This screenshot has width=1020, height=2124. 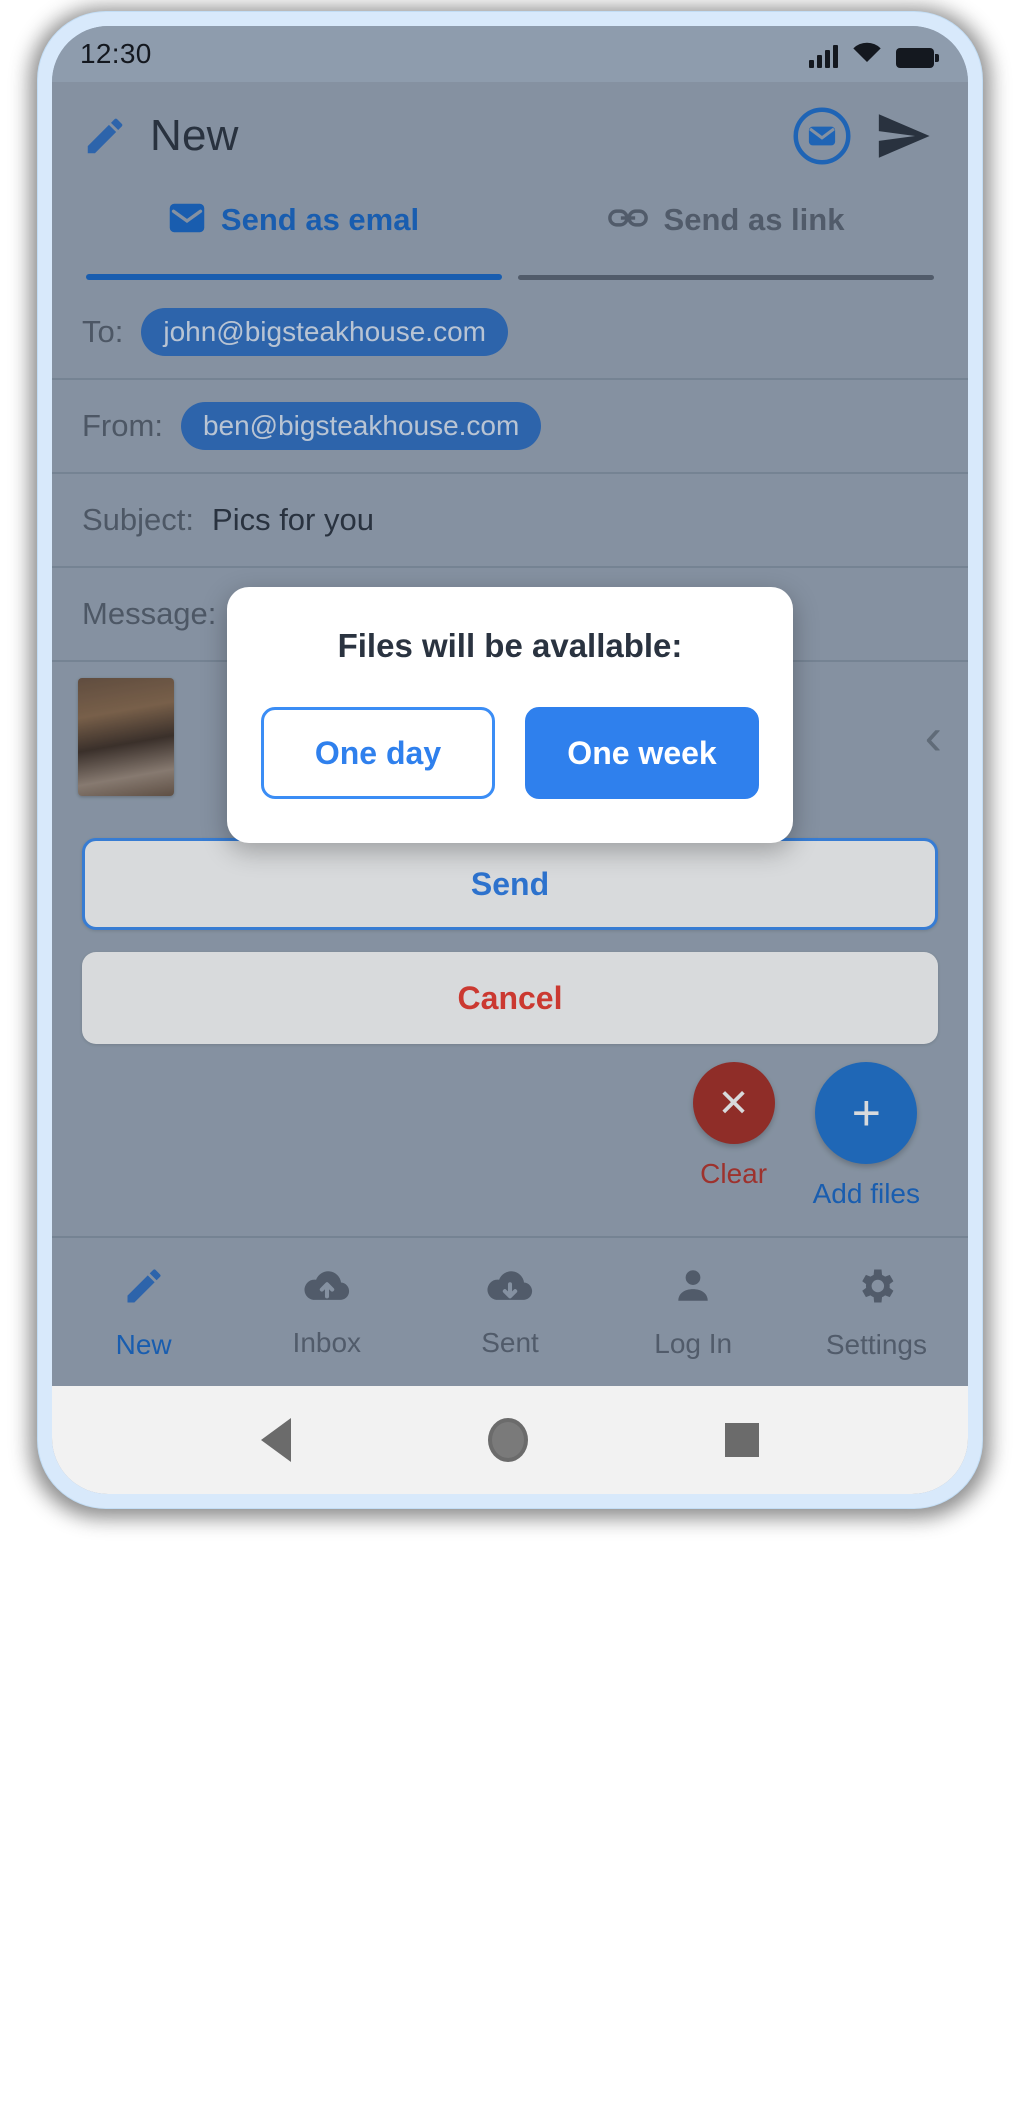 I want to click on dialog-title: Files will be avallable:, so click(x=510, y=645).